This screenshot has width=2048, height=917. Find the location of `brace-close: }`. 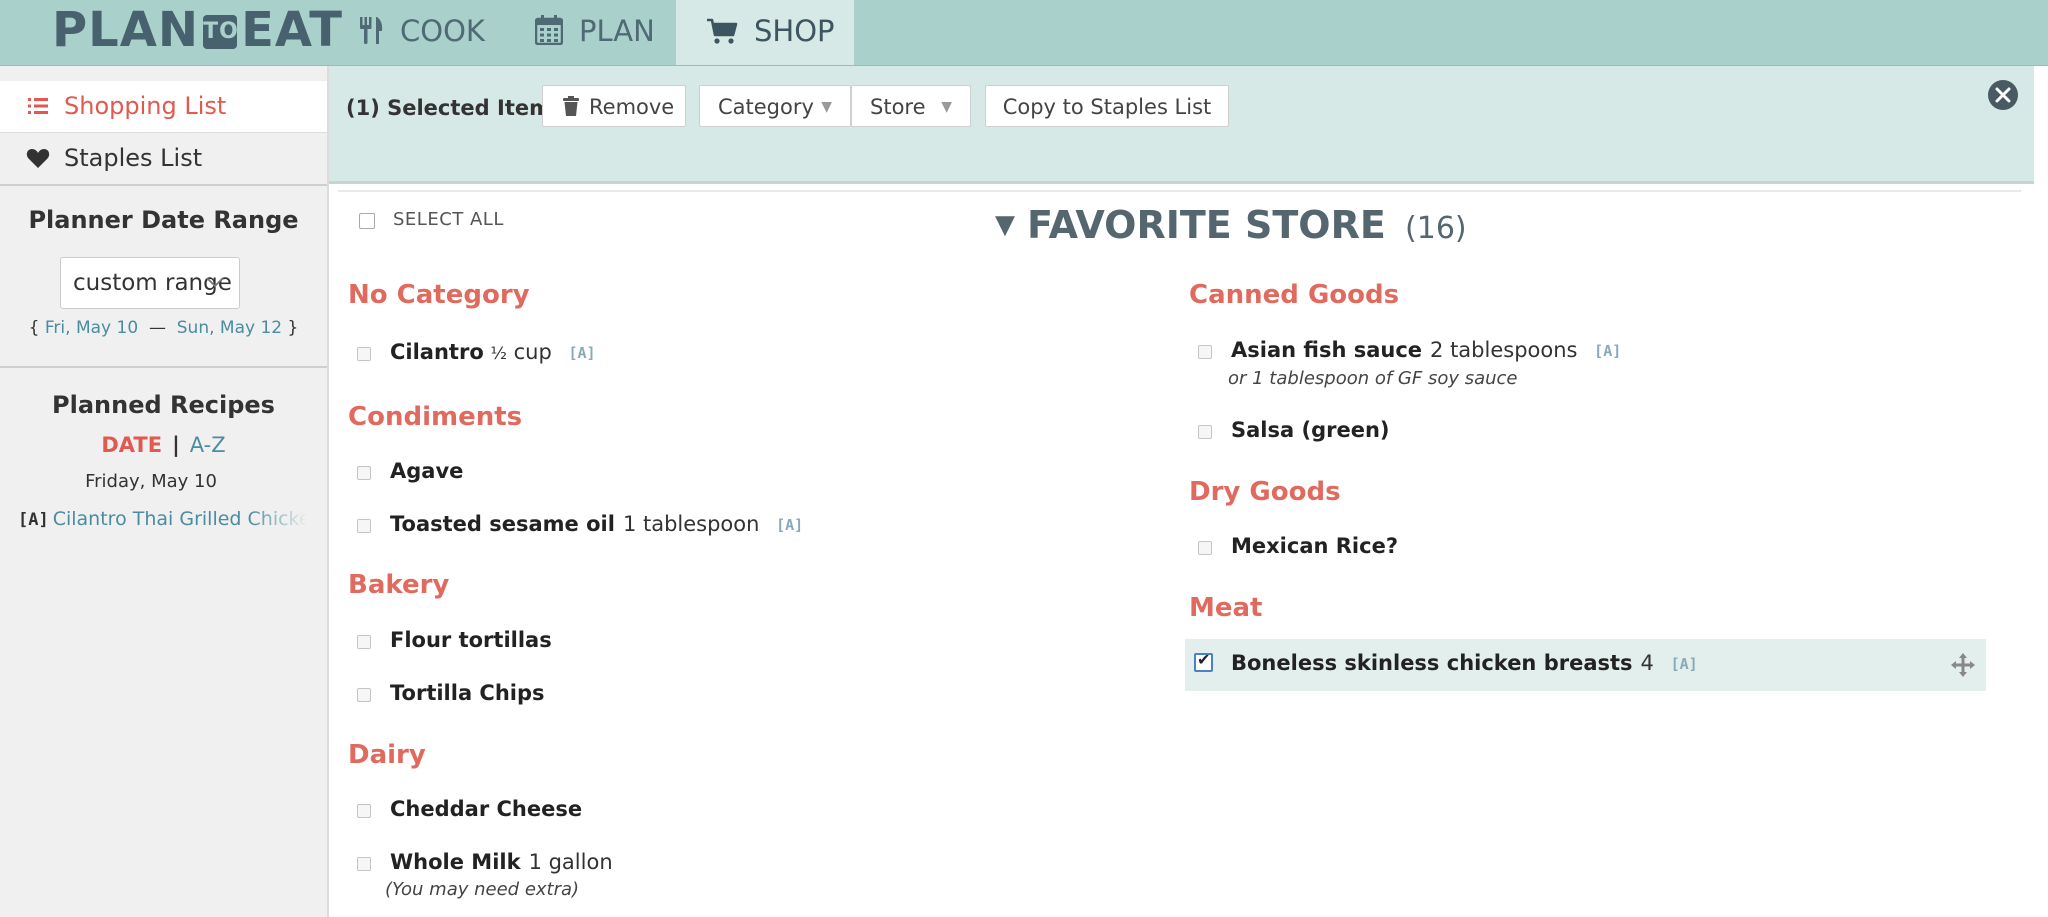

brace-close: } is located at coordinates (293, 328).